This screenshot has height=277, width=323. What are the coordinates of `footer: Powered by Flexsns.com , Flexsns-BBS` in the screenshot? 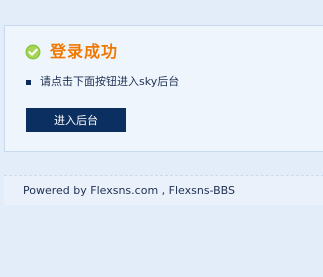 It's located at (163, 190).